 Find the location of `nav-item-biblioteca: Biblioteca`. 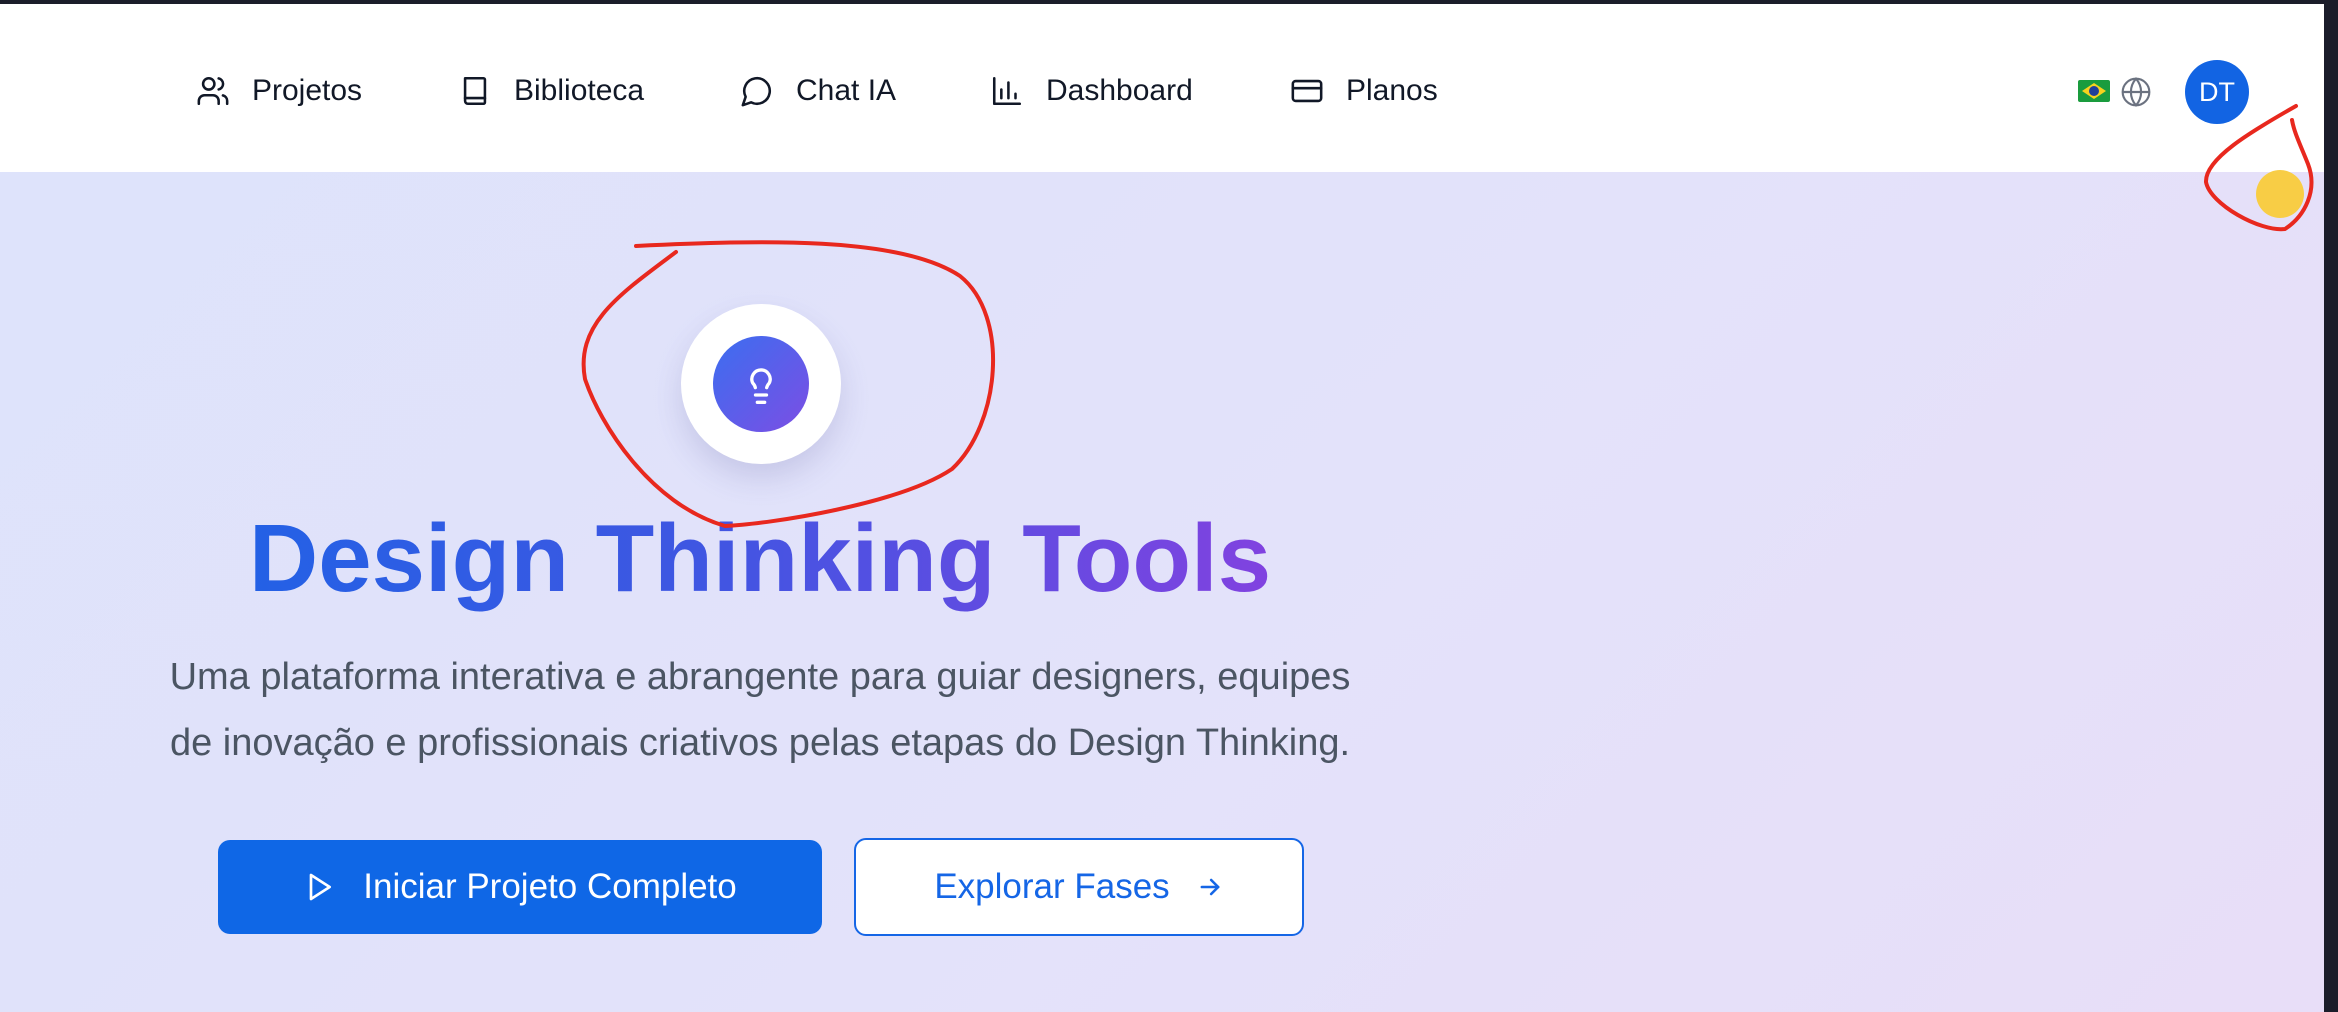

nav-item-biblioteca: Biblioteca is located at coordinates (551, 91).